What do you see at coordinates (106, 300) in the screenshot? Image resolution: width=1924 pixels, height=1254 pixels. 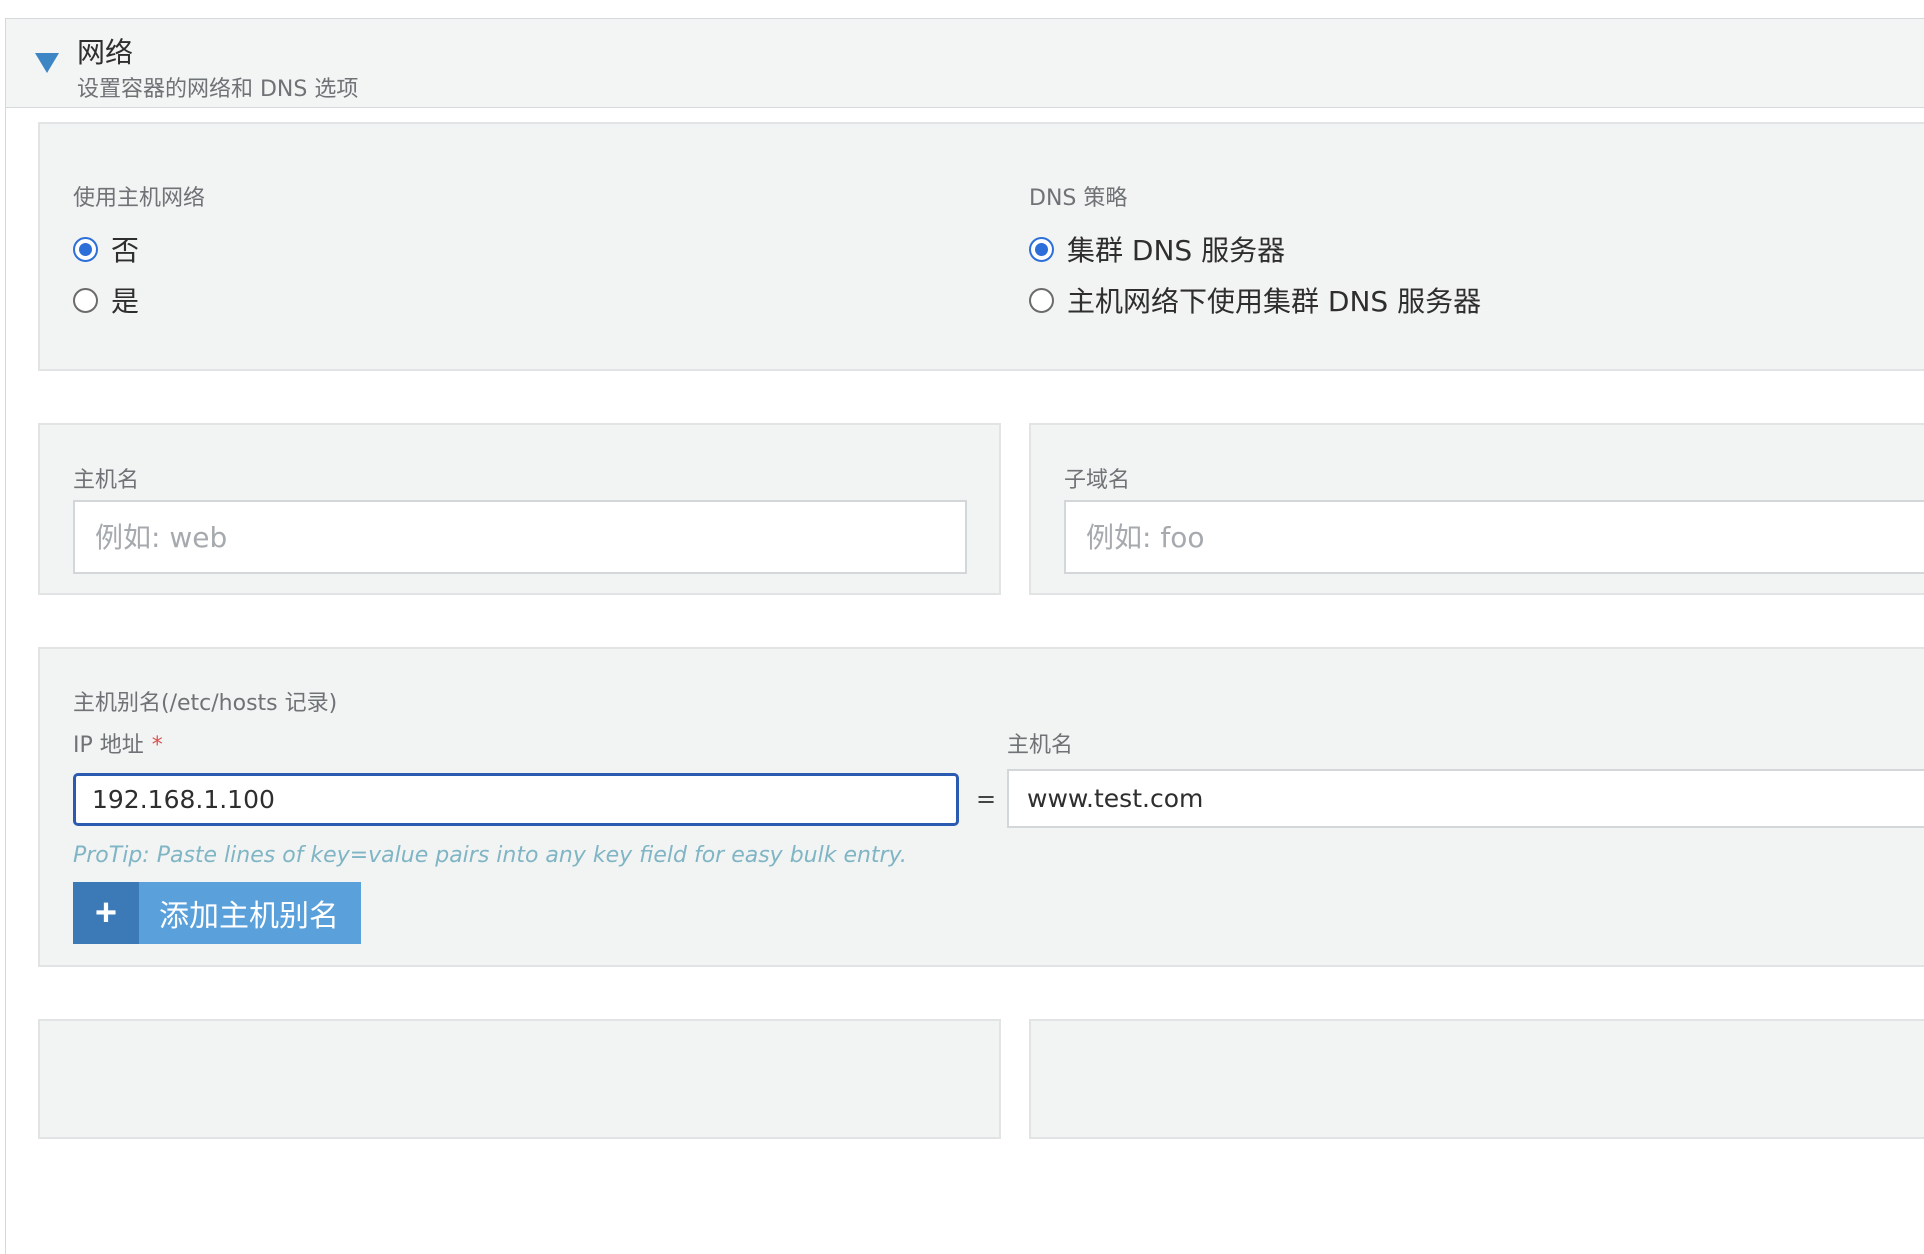 I see `host-network-option-yes: 是` at bounding box center [106, 300].